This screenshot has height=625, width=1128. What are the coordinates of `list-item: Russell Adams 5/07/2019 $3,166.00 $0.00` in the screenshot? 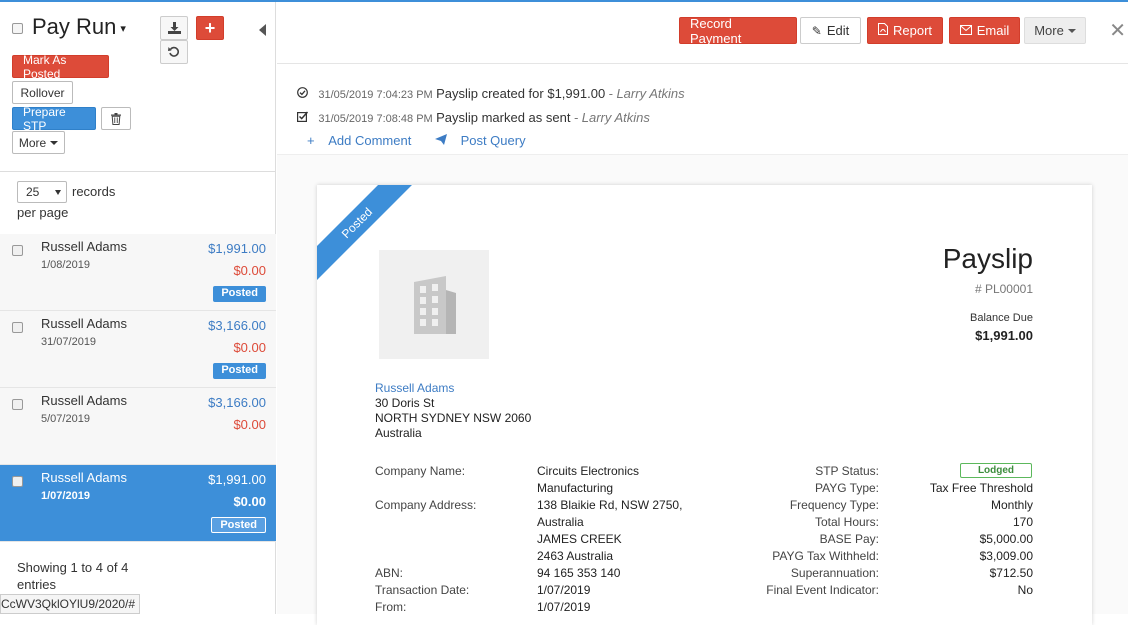 It's located at (138, 426).